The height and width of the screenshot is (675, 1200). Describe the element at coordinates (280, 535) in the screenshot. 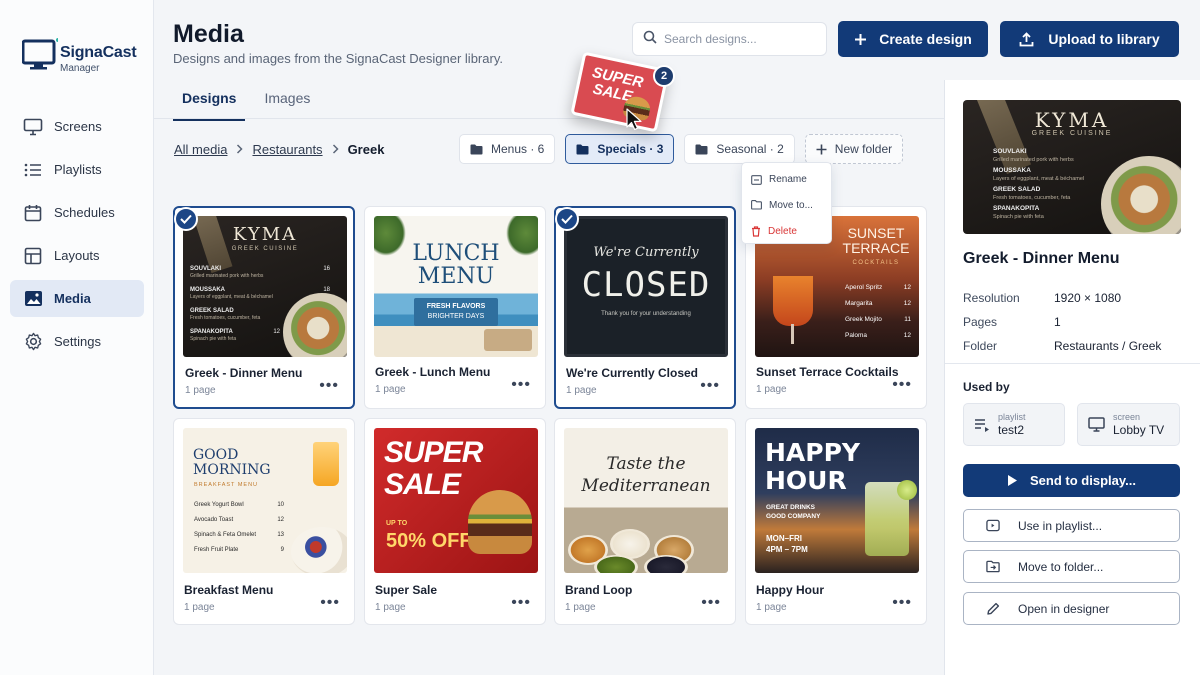

I see `breakfast-item-price: 13` at that location.